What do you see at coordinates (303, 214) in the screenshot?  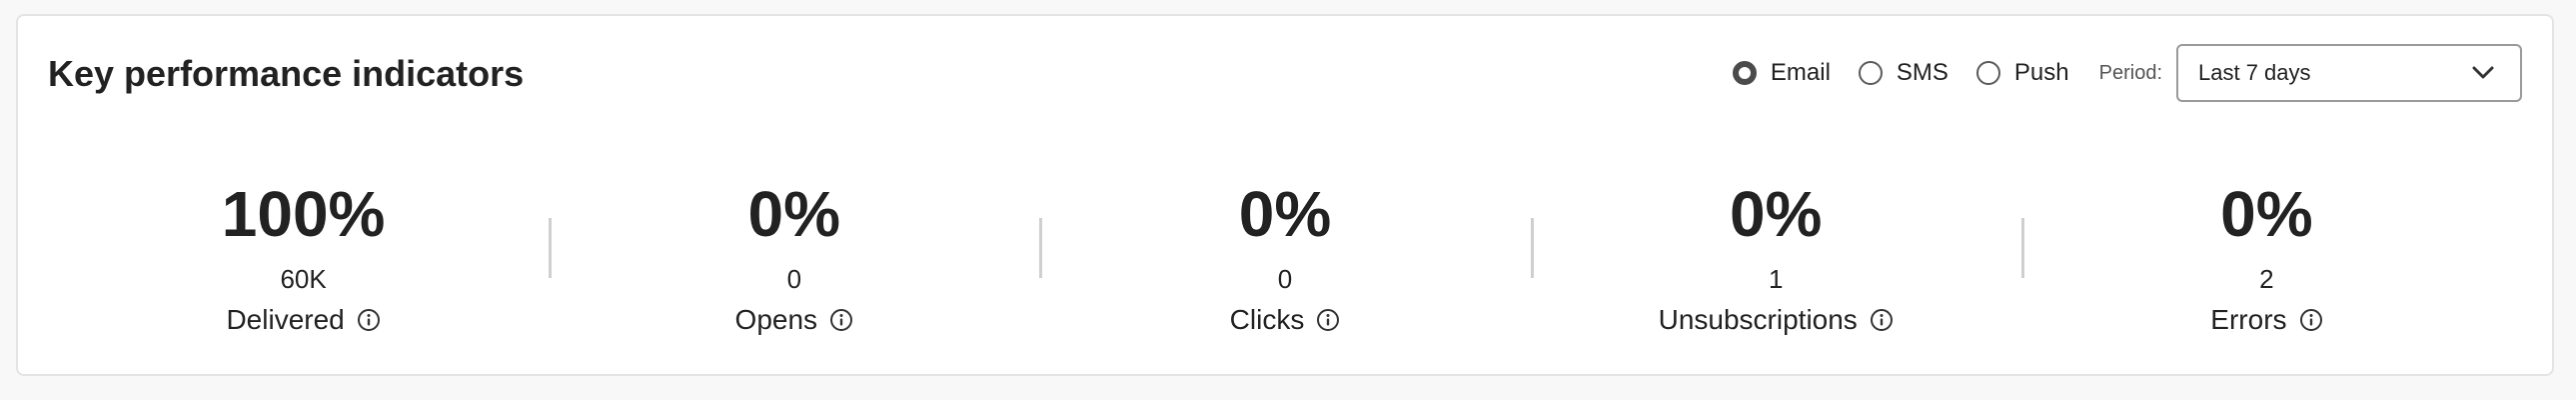 I see `kpi-percent: 100%` at bounding box center [303, 214].